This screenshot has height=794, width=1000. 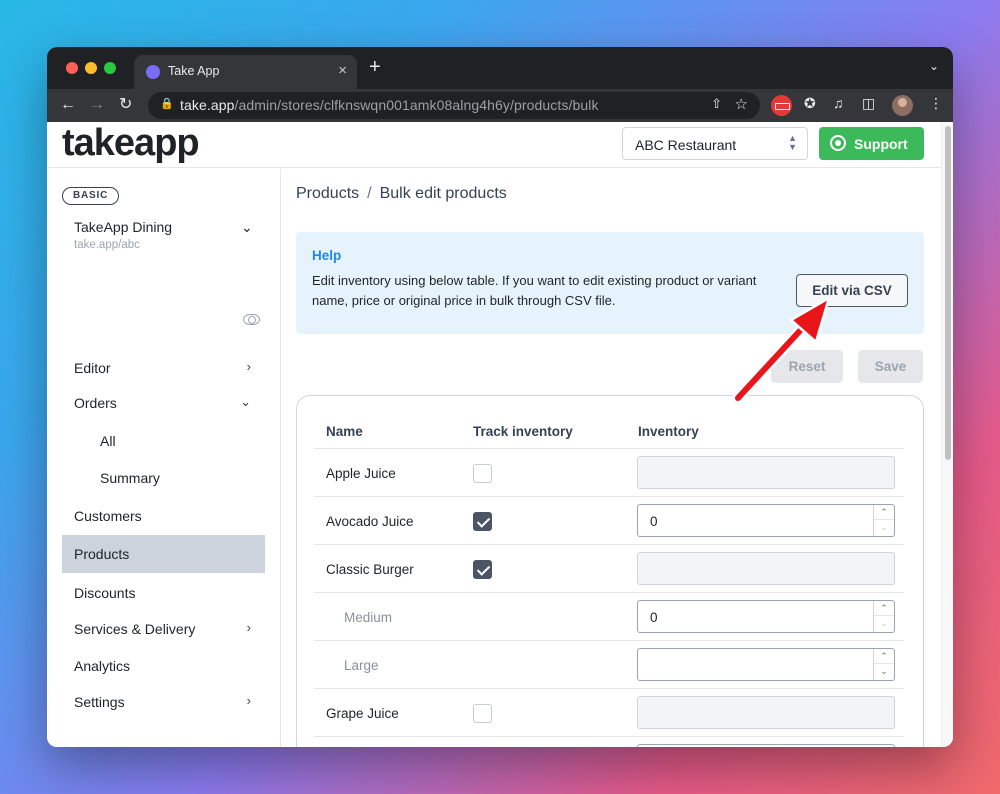 I want to click on store-select-value: ABC Restaurant, so click(x=686, y=145).